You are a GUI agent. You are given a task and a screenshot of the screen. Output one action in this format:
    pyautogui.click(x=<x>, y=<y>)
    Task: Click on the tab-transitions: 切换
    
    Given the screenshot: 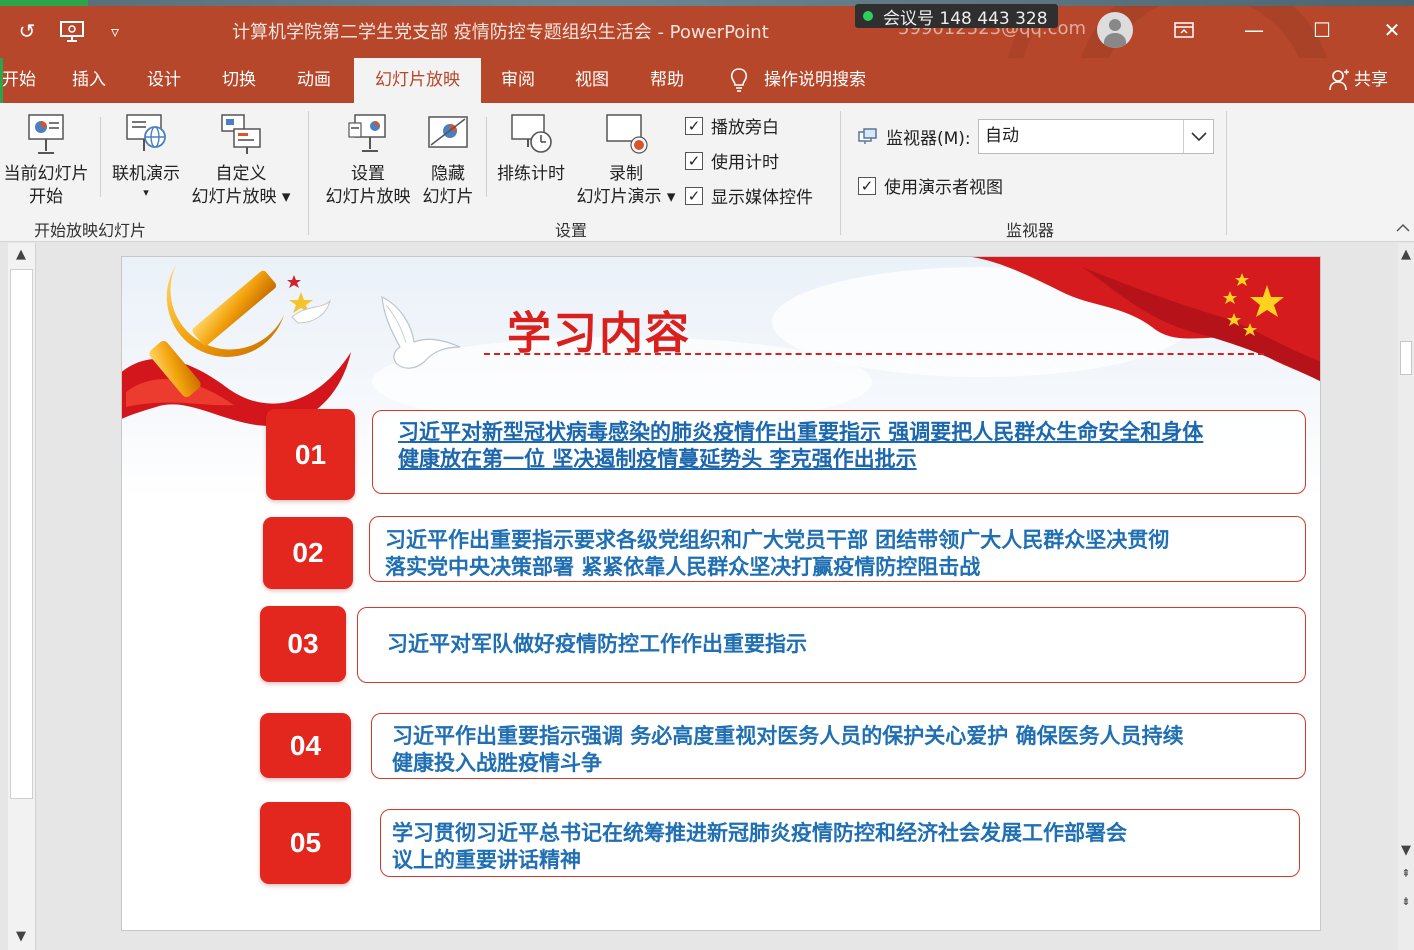 What is the action you would take?
    pyautogui.click(x=239, y=80)
    